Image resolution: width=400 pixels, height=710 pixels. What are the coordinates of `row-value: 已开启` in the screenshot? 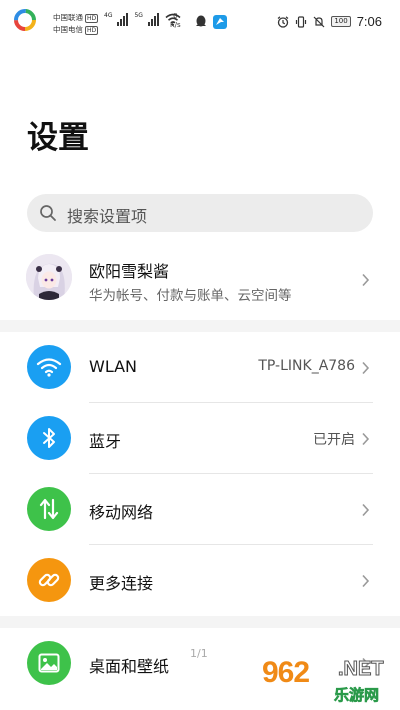 It's located at (334, 440).